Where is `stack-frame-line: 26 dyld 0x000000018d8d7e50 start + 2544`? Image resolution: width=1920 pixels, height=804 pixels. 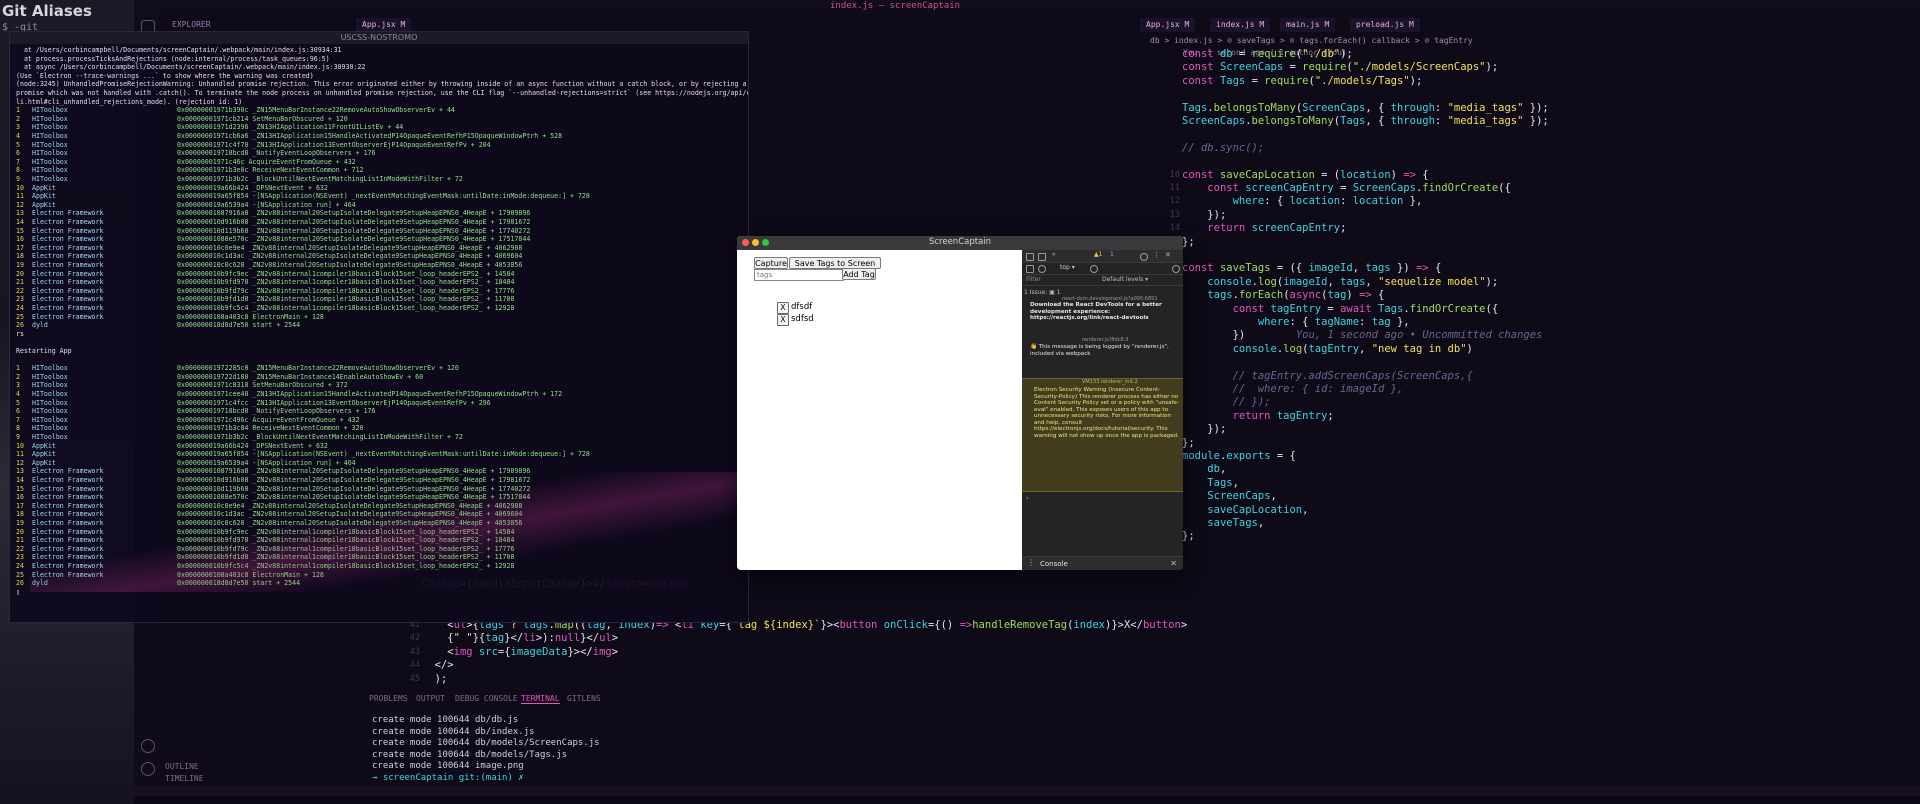
stack-frame-line: 26 dyld 0x000000018d8d7e50 start + 2544 is located at coordinates (158, 325).